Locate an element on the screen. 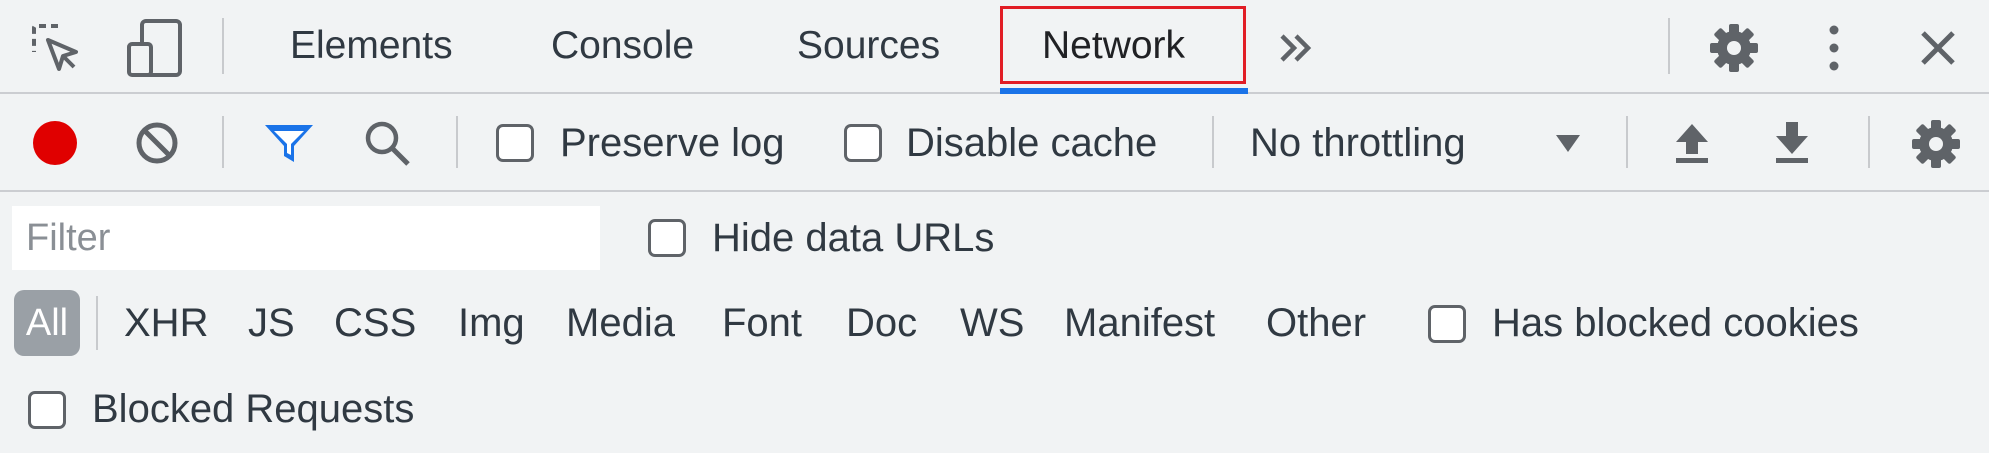  clear-icon is located at coordinates (157, 143).